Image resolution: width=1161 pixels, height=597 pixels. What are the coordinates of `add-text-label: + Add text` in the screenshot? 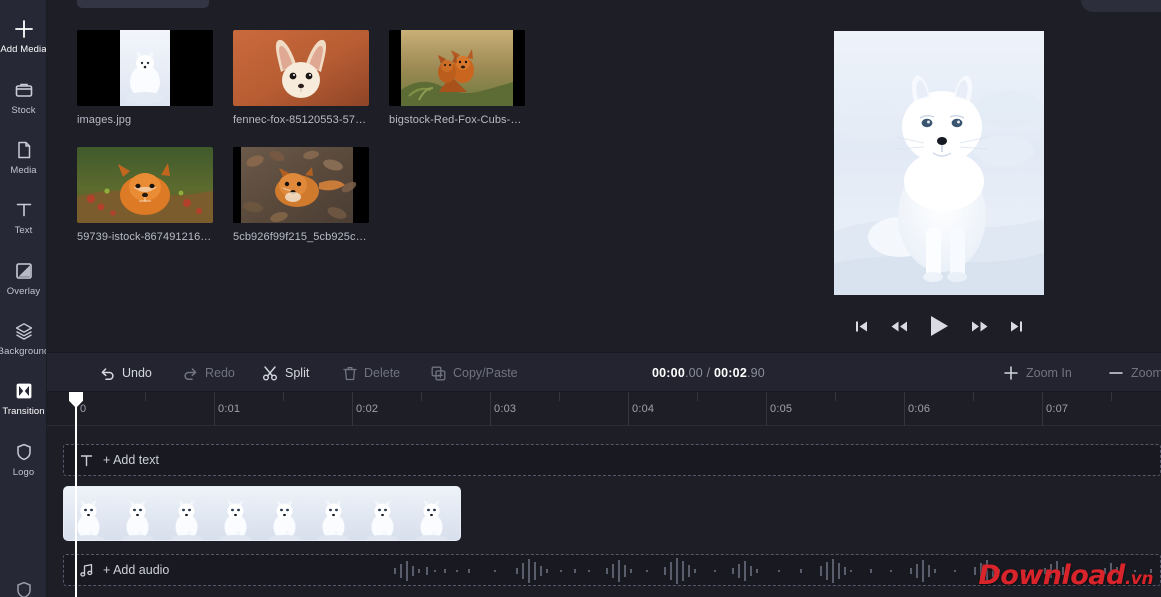 It's located at (131, 460).